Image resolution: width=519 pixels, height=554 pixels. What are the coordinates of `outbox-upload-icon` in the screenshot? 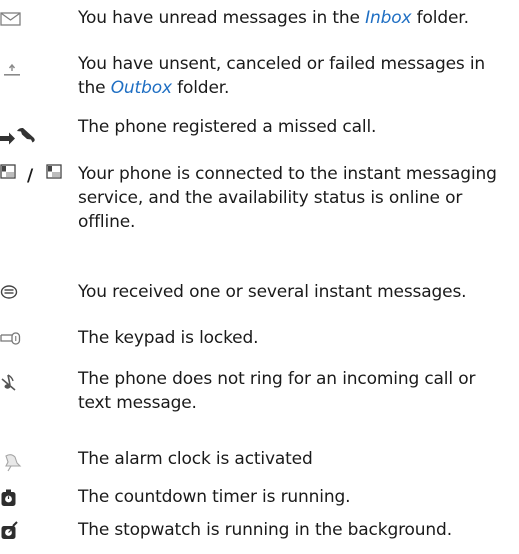 It's located at (12, 69).